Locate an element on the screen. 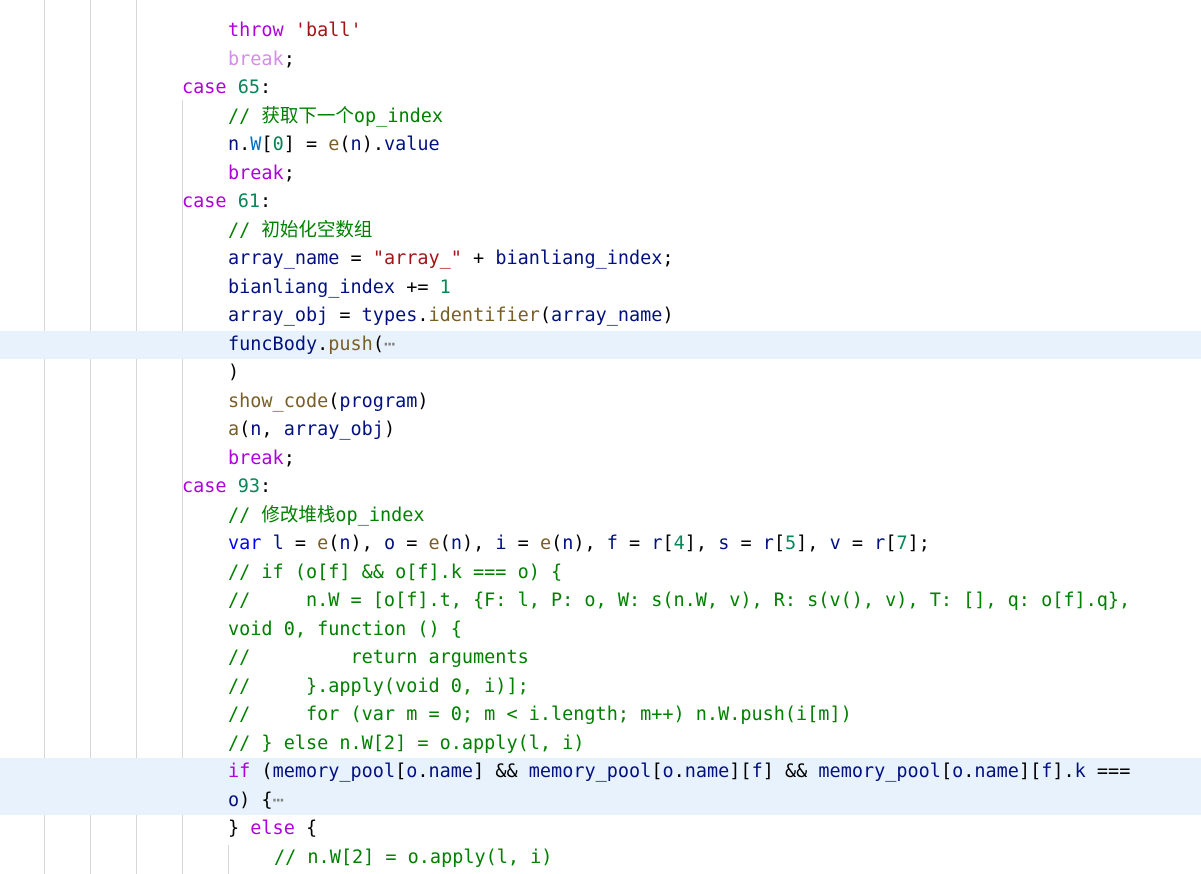 The image size is (1201, 874). code-token: 5 is located at coordinates (791, 543).